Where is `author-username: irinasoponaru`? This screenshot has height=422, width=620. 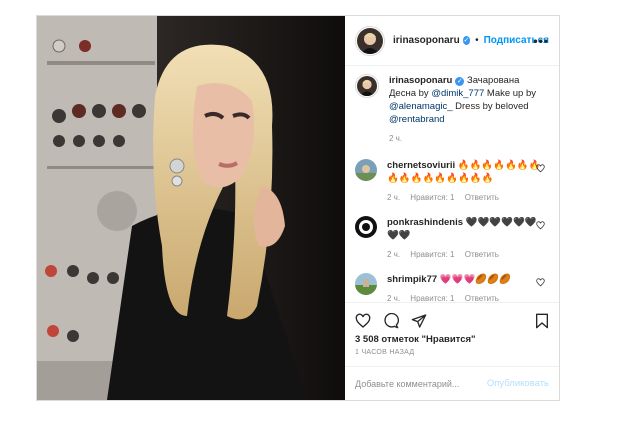 author-username: irinasoponaru is located at coordinates (426, 40).